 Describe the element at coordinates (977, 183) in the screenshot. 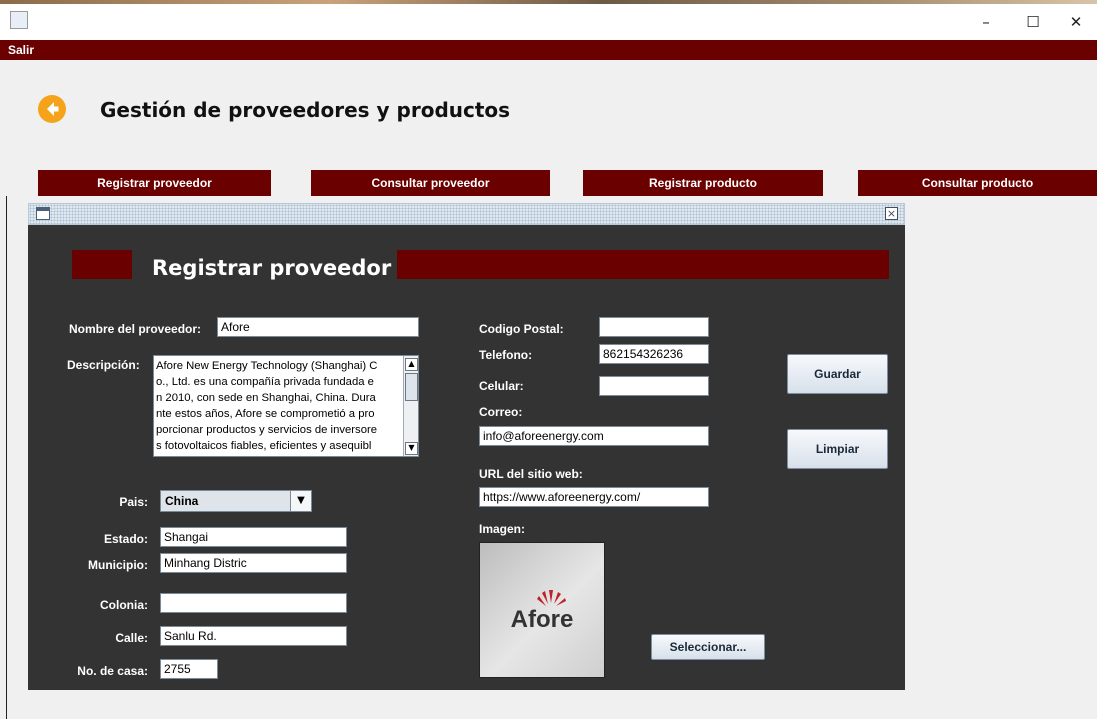

I see `nav-consultar-producto-button: Consultar producto` at that location.